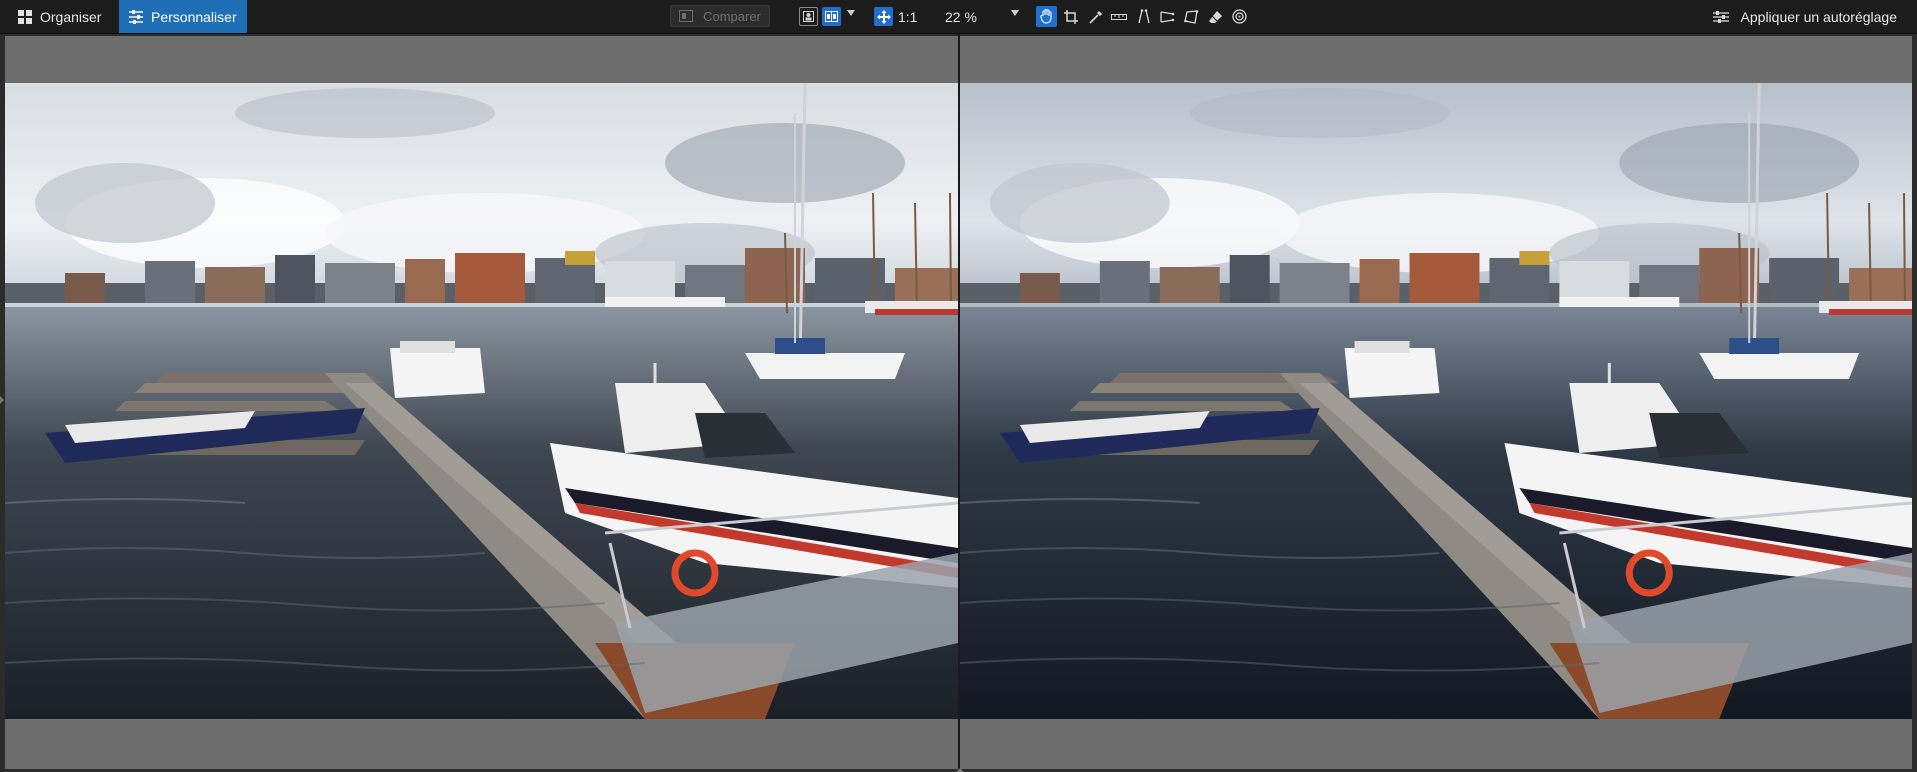 Image resolution: width=1917 pixels, height=772 pixels. I want to click on tab-organiser-label: Organiser, so click(71, 16).